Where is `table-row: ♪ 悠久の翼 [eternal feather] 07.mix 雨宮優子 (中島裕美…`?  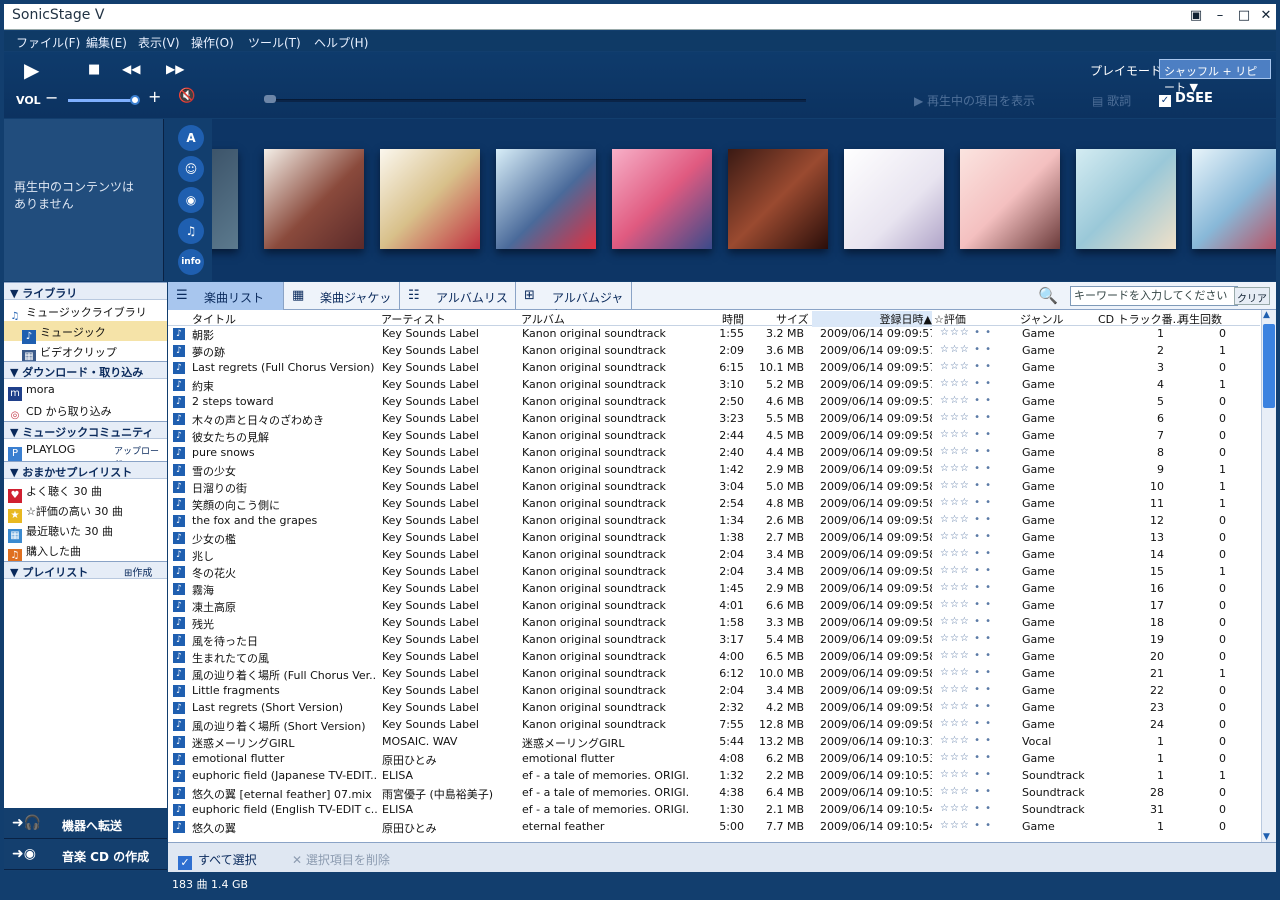
table-row: ♪ 悠久の翼 [eternal feather] 07.mix 雨宮優子 (中島裕美… is located at coordinates (714, 793).